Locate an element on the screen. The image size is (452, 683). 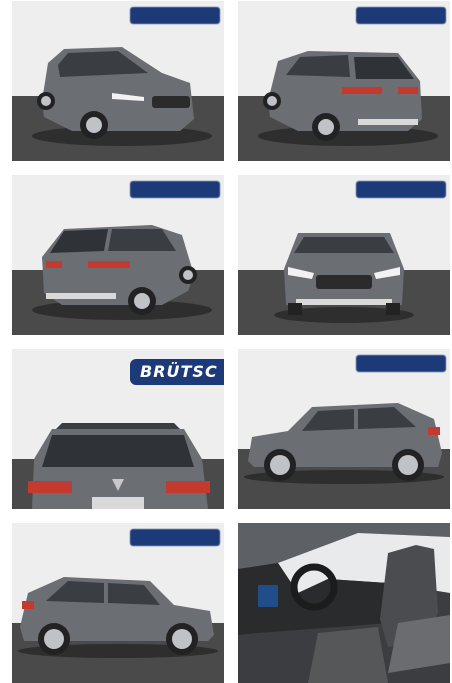
car-front-photo is located at coordinates (344, 255).